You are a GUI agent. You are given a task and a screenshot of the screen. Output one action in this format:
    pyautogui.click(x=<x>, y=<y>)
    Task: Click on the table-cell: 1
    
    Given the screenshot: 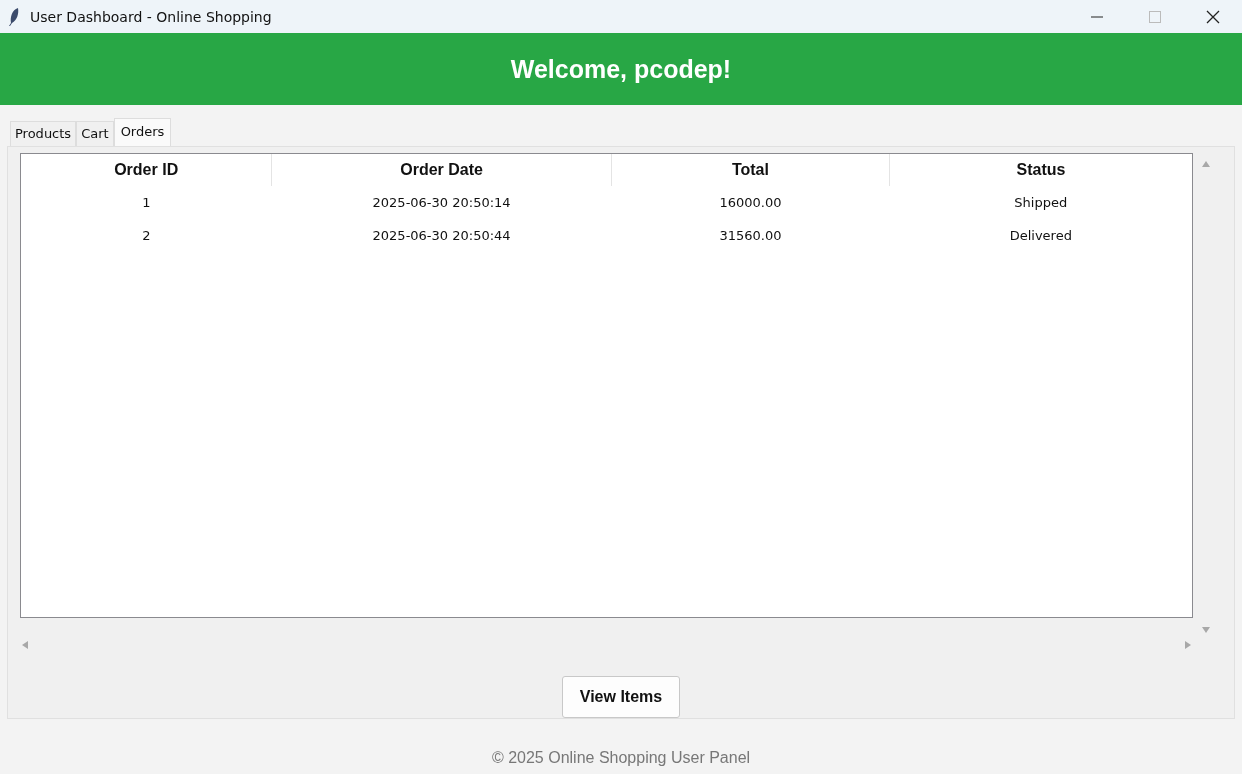 What is the action you would take?
    pyautogui.click(x=146, y=202)
    